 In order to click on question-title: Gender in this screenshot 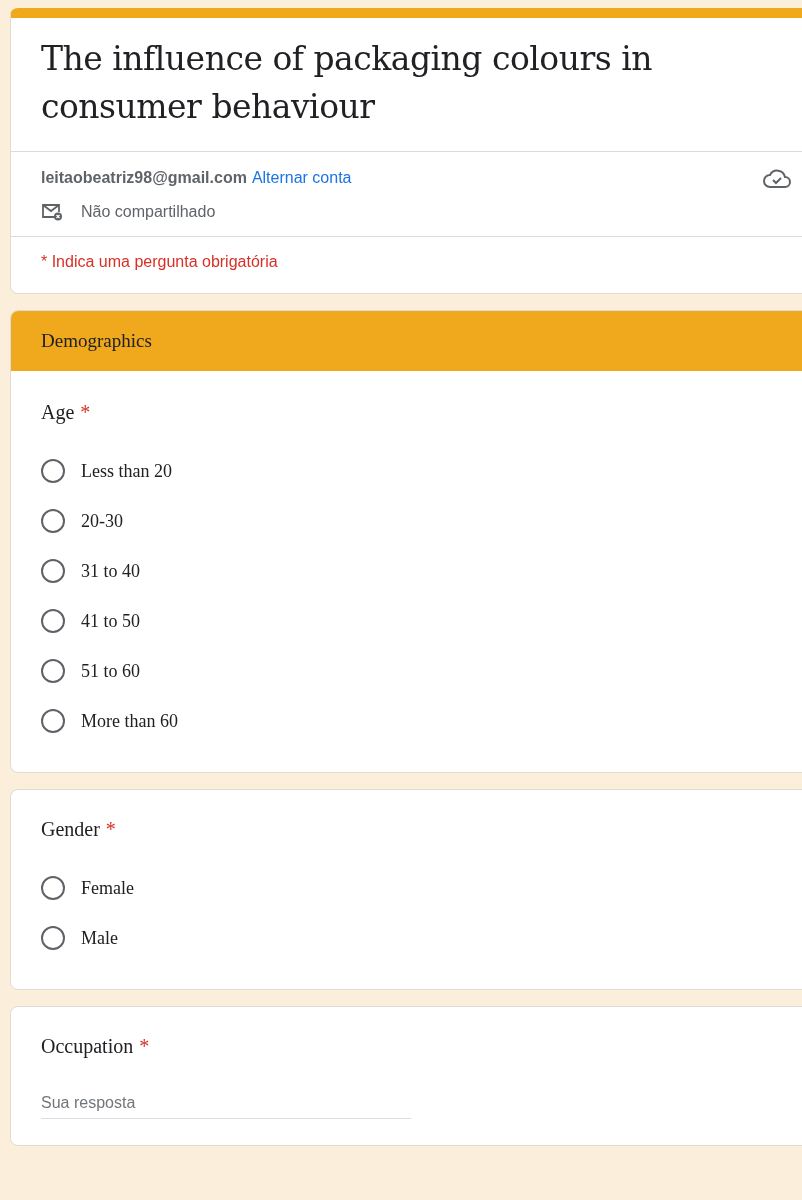, I will do `click(70, 829)`.